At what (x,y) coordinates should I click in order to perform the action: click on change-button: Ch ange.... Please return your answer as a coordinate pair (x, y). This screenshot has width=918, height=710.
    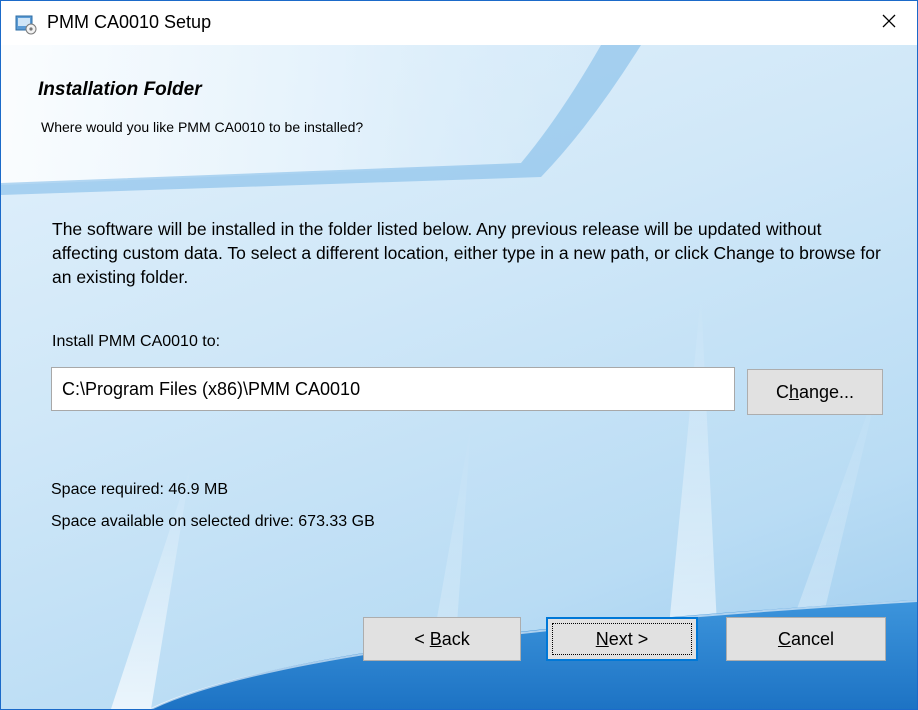
    Looking at the image, I should click on (815, 392).